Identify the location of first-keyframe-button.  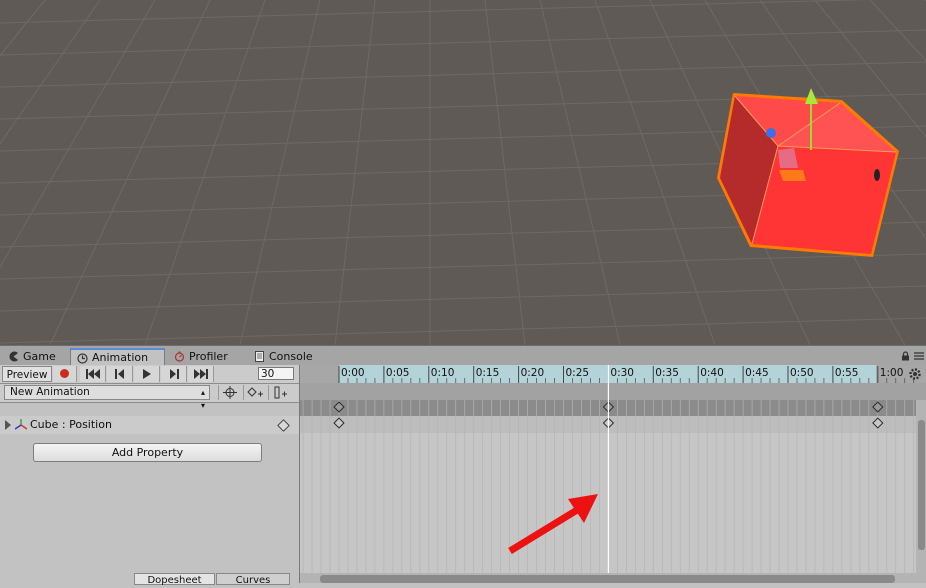
(93, 374).